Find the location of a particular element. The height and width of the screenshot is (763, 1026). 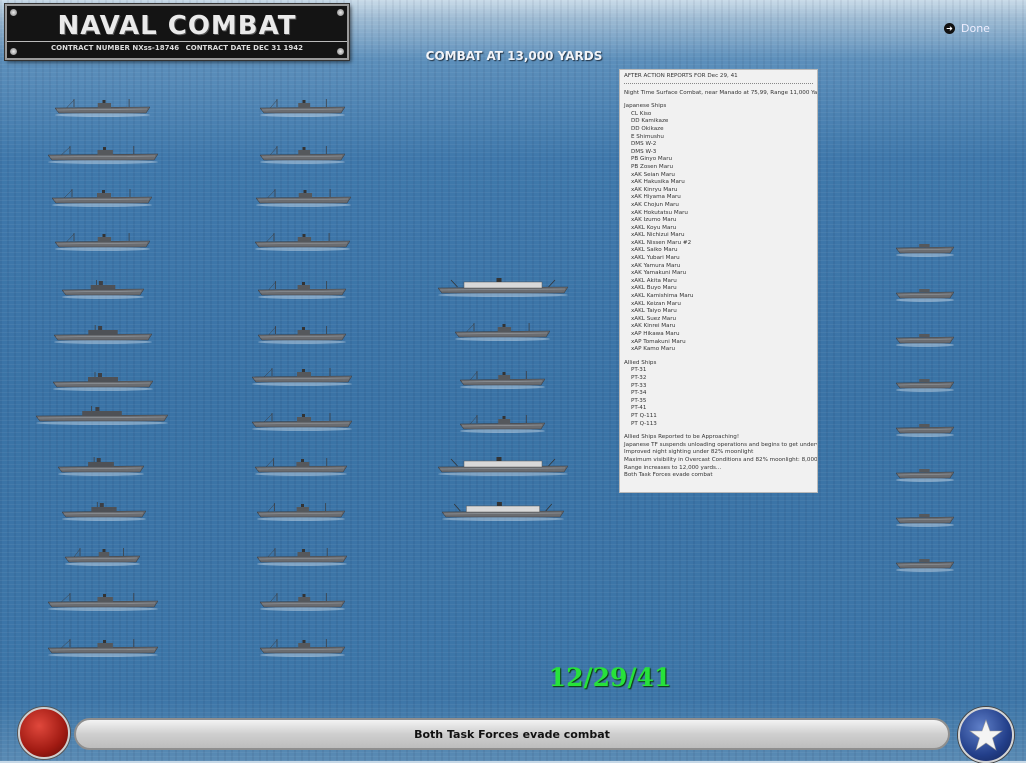

japanese-ship-entry: PB Ginyo Maru is located at coordinates (652, 159).